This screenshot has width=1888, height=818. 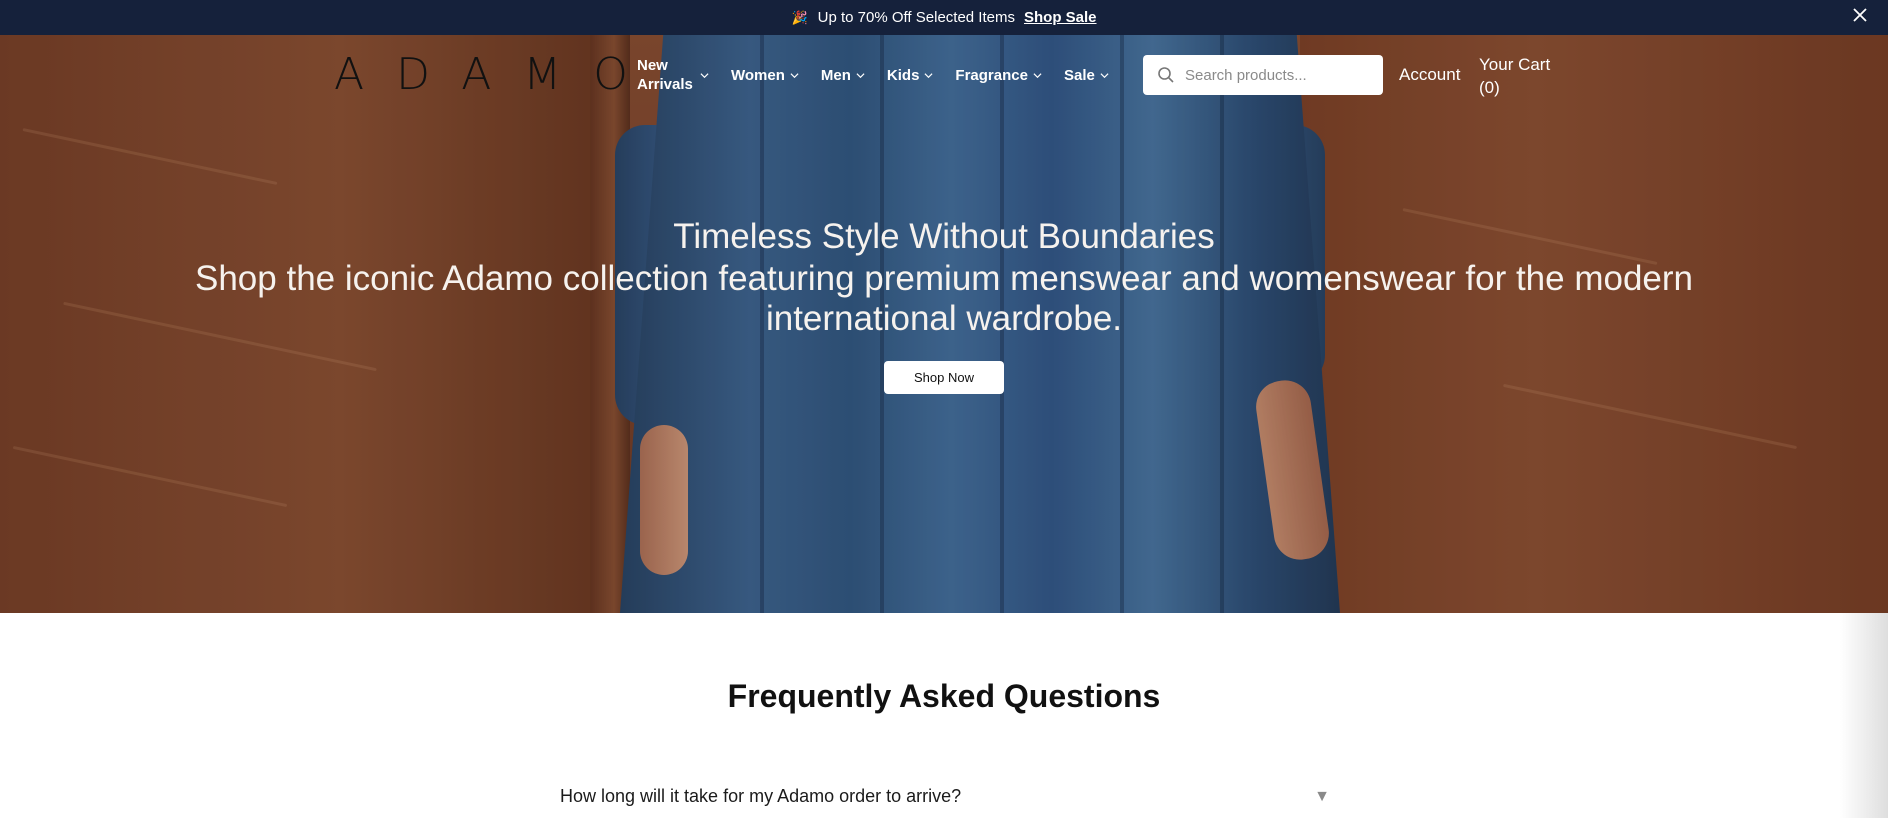 I want to click on account-link: Account, so click(x=1429, y=75).